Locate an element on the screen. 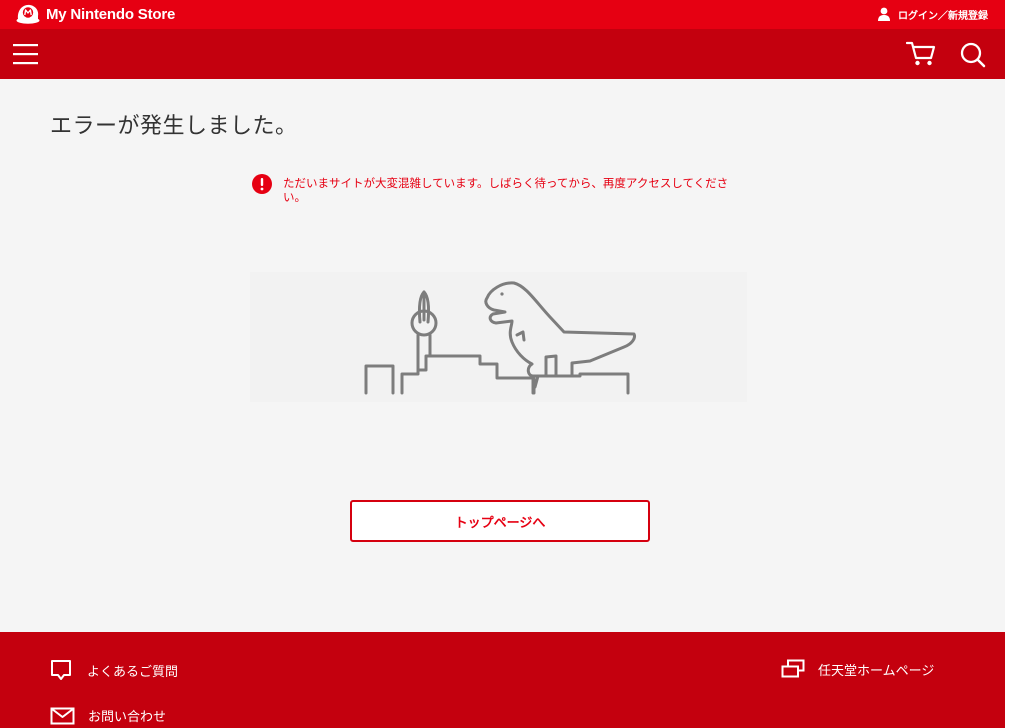  user-icon is located at coordinates (884, 14).